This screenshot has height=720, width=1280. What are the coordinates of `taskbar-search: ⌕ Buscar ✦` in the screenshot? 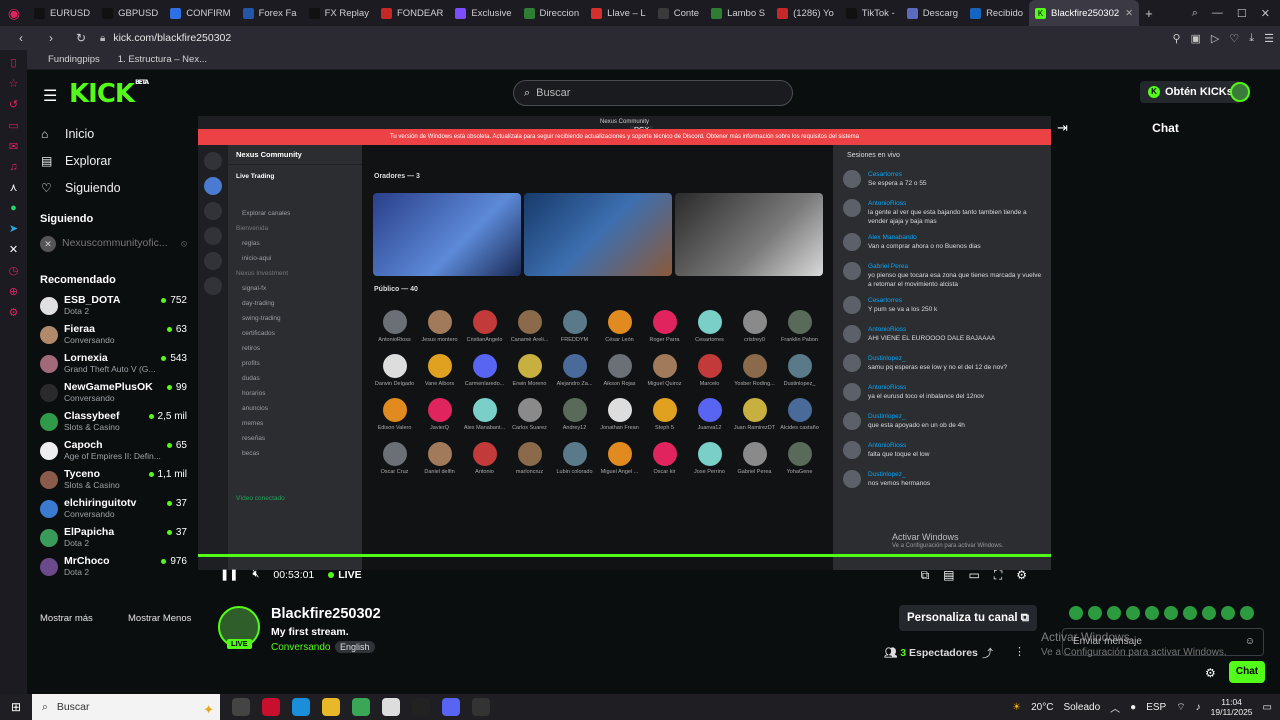 It's located at (126, 707).